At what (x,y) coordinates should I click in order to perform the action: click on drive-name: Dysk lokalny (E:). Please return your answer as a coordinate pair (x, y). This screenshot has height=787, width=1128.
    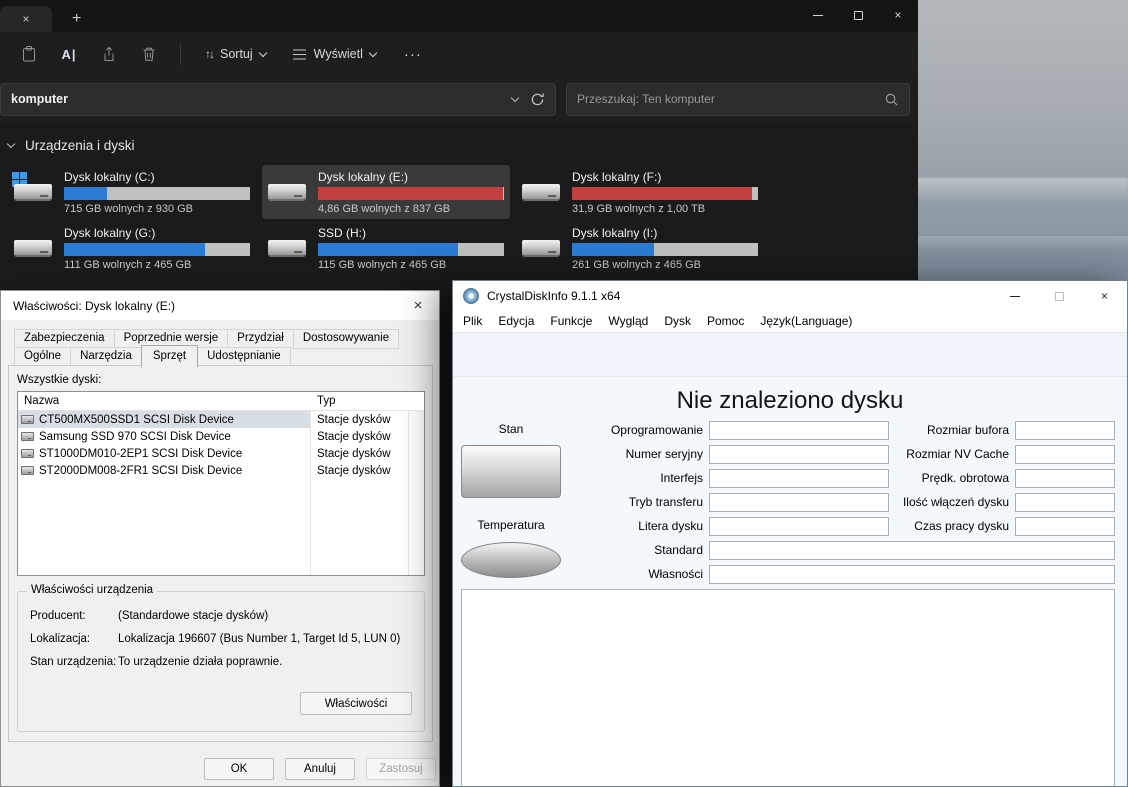
    Looking at the image, I should click on (363, 176).